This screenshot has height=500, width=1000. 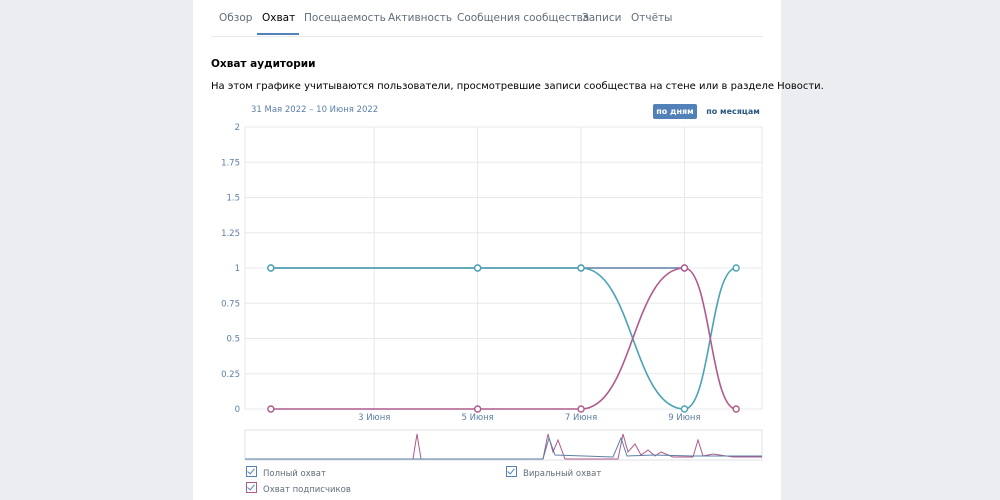 I want to click on y-tick-label: 1.25, so click(x=230, y=234).